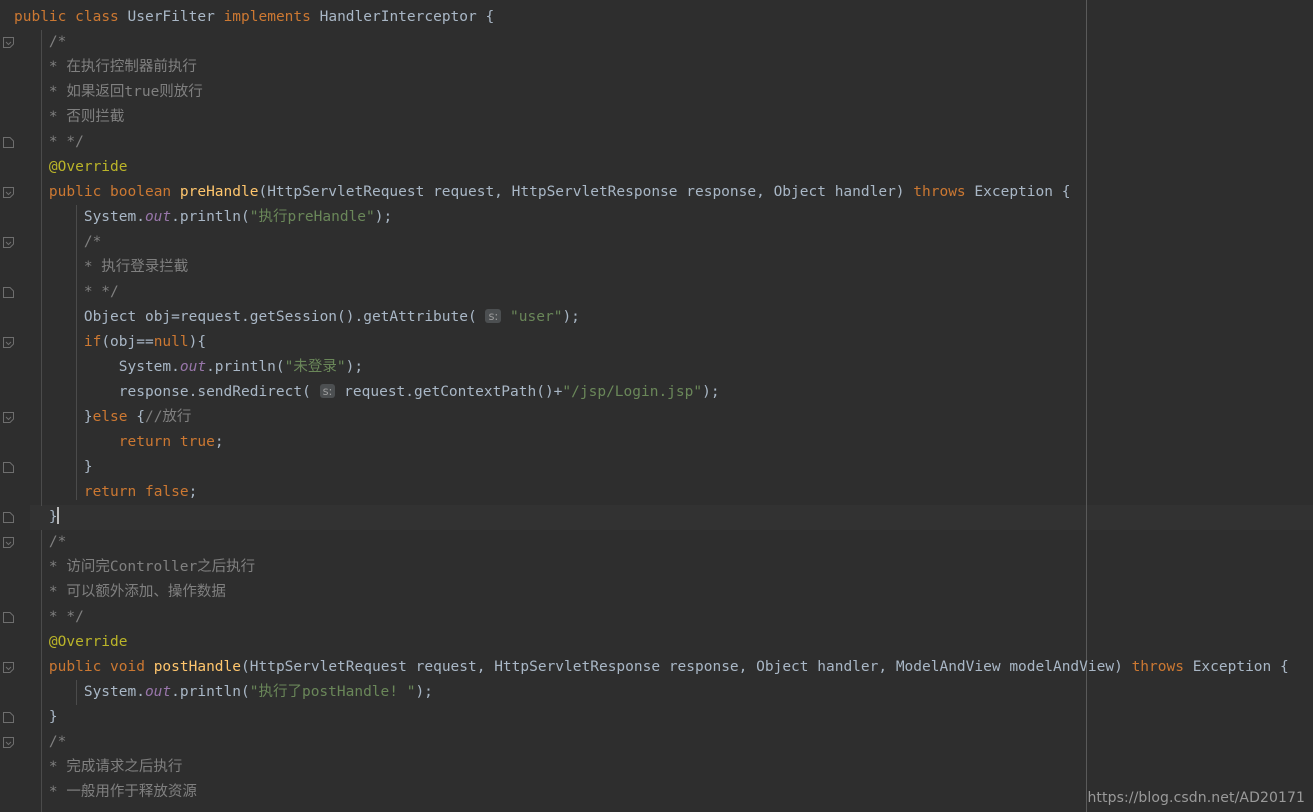 Image resolution: width=1313 pixels, height=812 pixels. Describe the element at coordinates (241, 367) in the screenshot. I see `code-line-15: System.out.println("未登录");` at that location.